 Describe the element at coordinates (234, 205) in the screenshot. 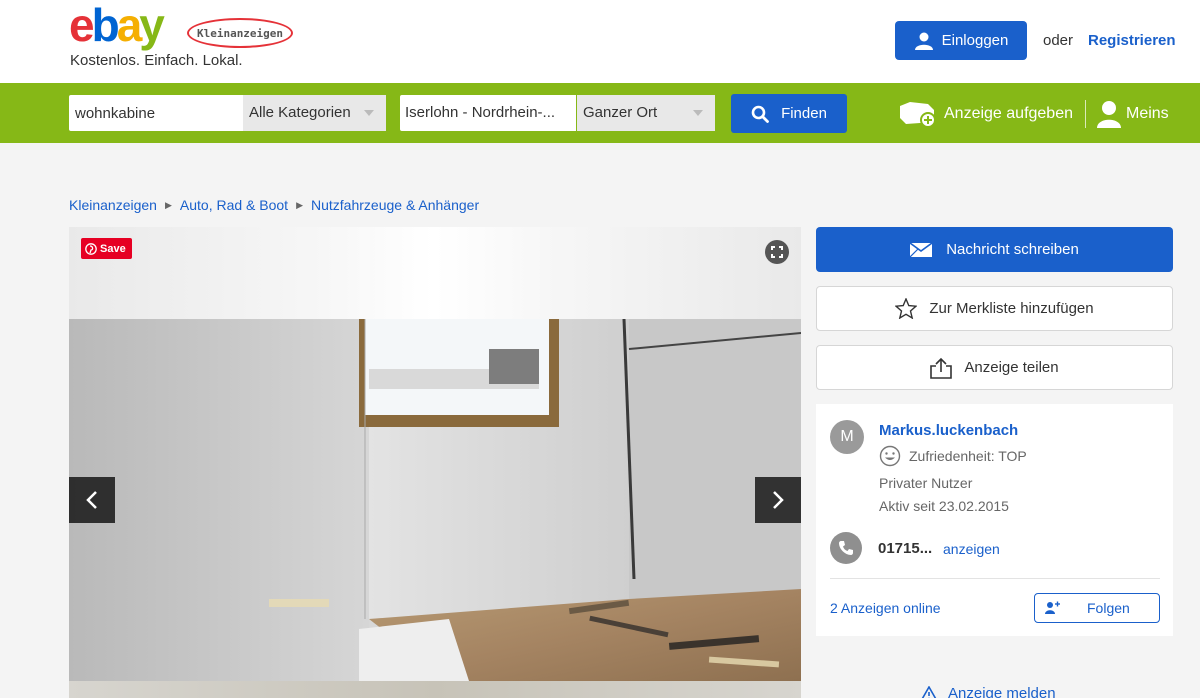

I see `breadcrumb-item: Auto, Rad & Boot` at that location.